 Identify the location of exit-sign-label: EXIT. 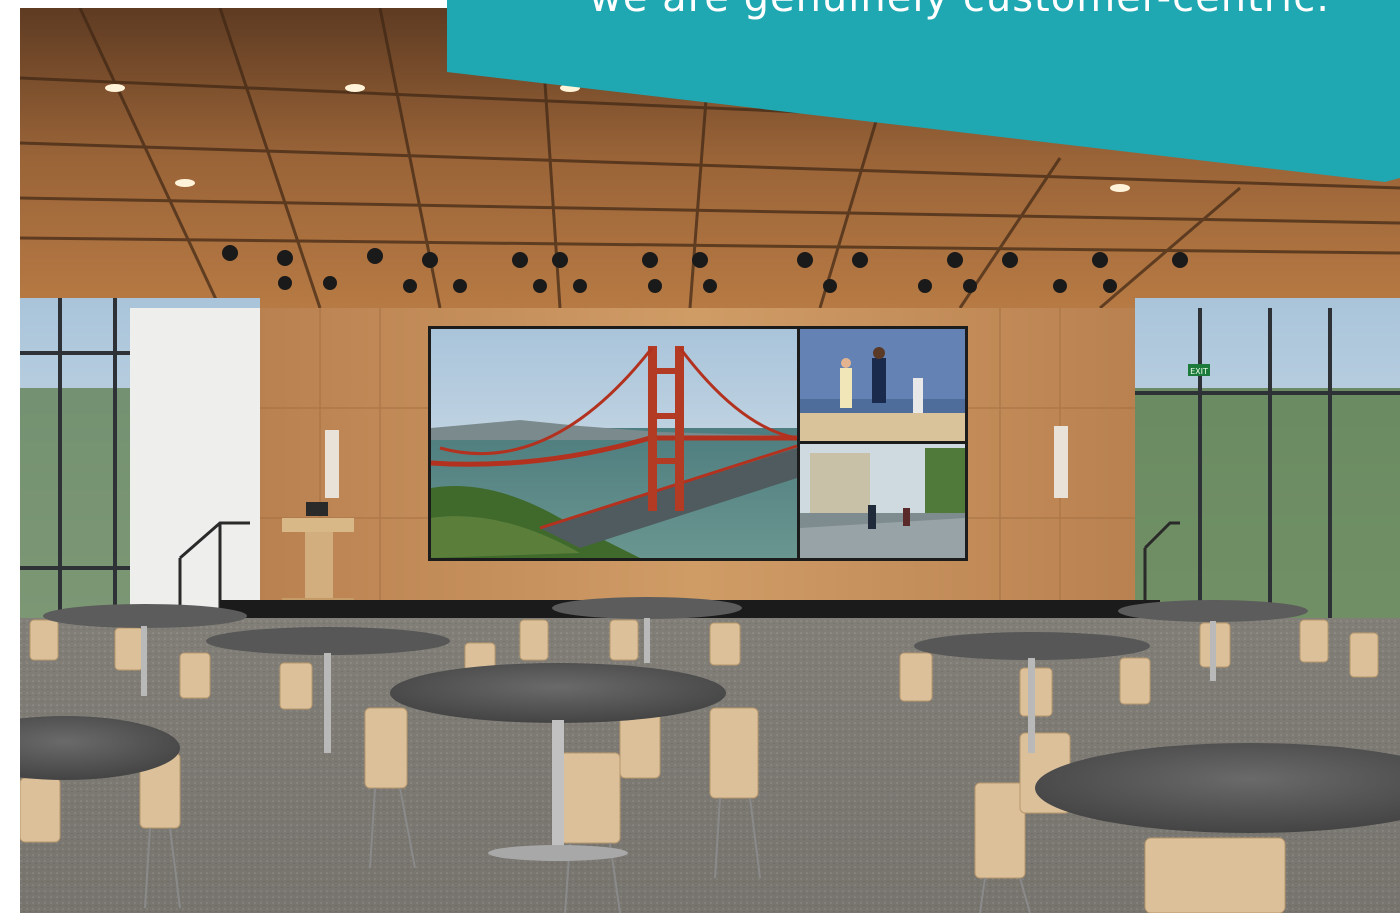
(1199, 371).